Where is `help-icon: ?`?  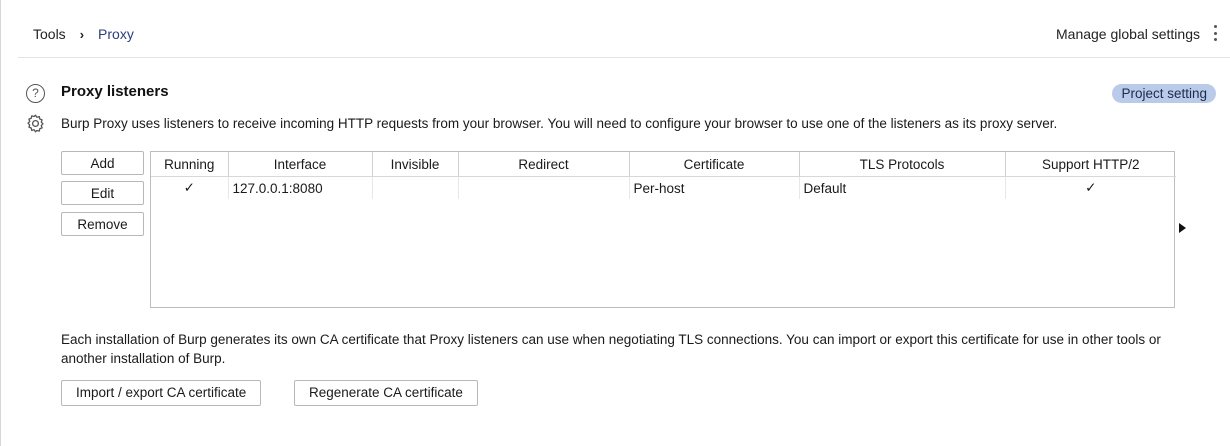
help-icon: ? is located at coordinates (35, 93).